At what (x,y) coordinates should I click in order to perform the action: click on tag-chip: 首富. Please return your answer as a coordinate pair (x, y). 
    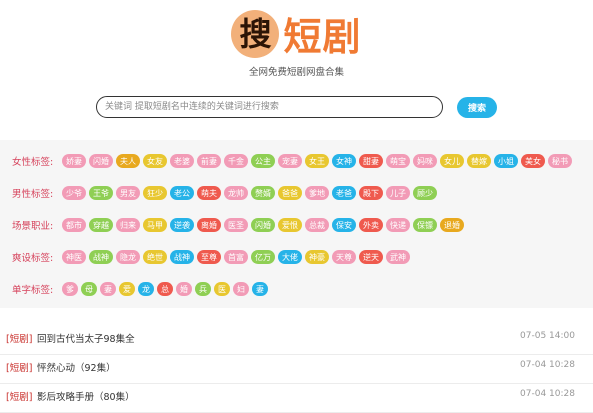
    Looking at the image, I should click on (236, 257).